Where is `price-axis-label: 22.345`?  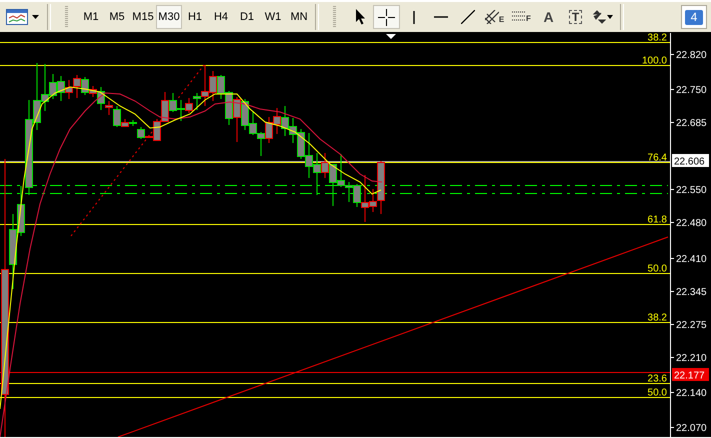
price-axis-label: 22.345 is located at coordinates (691, 292).